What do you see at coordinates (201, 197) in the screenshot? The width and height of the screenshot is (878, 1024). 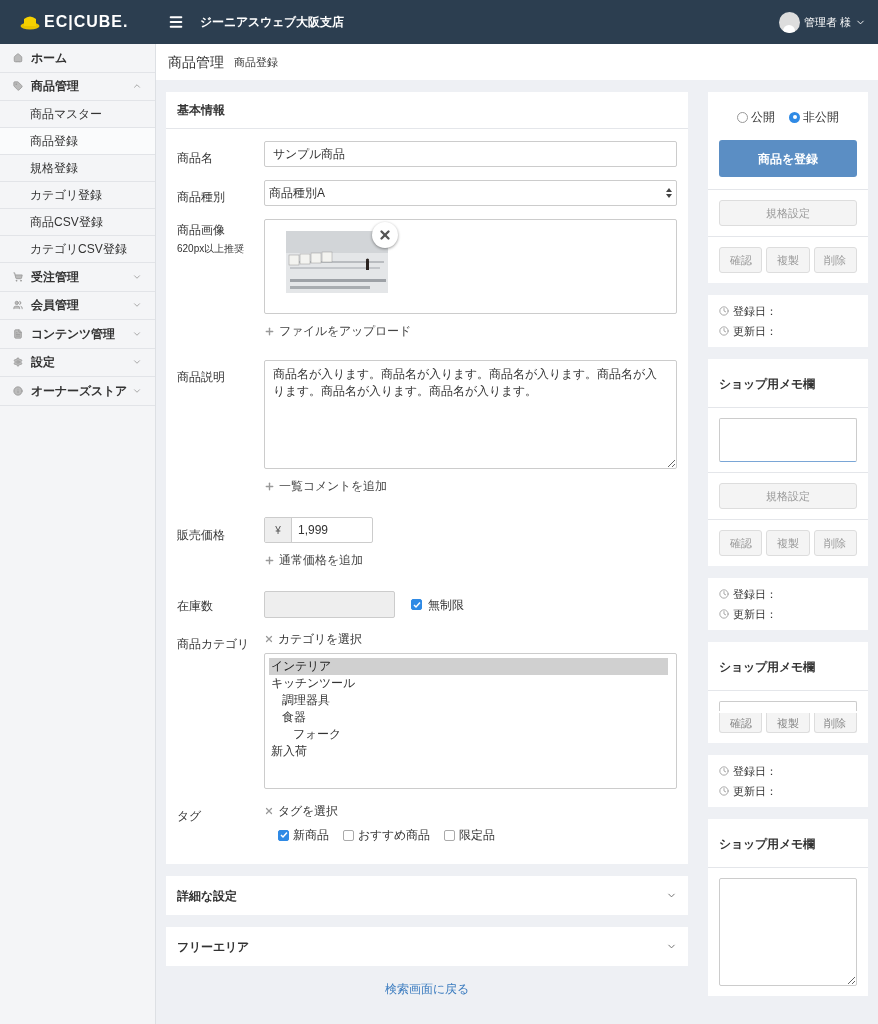 I see `field-label: 商品種別` at bounding box center [201, 197].